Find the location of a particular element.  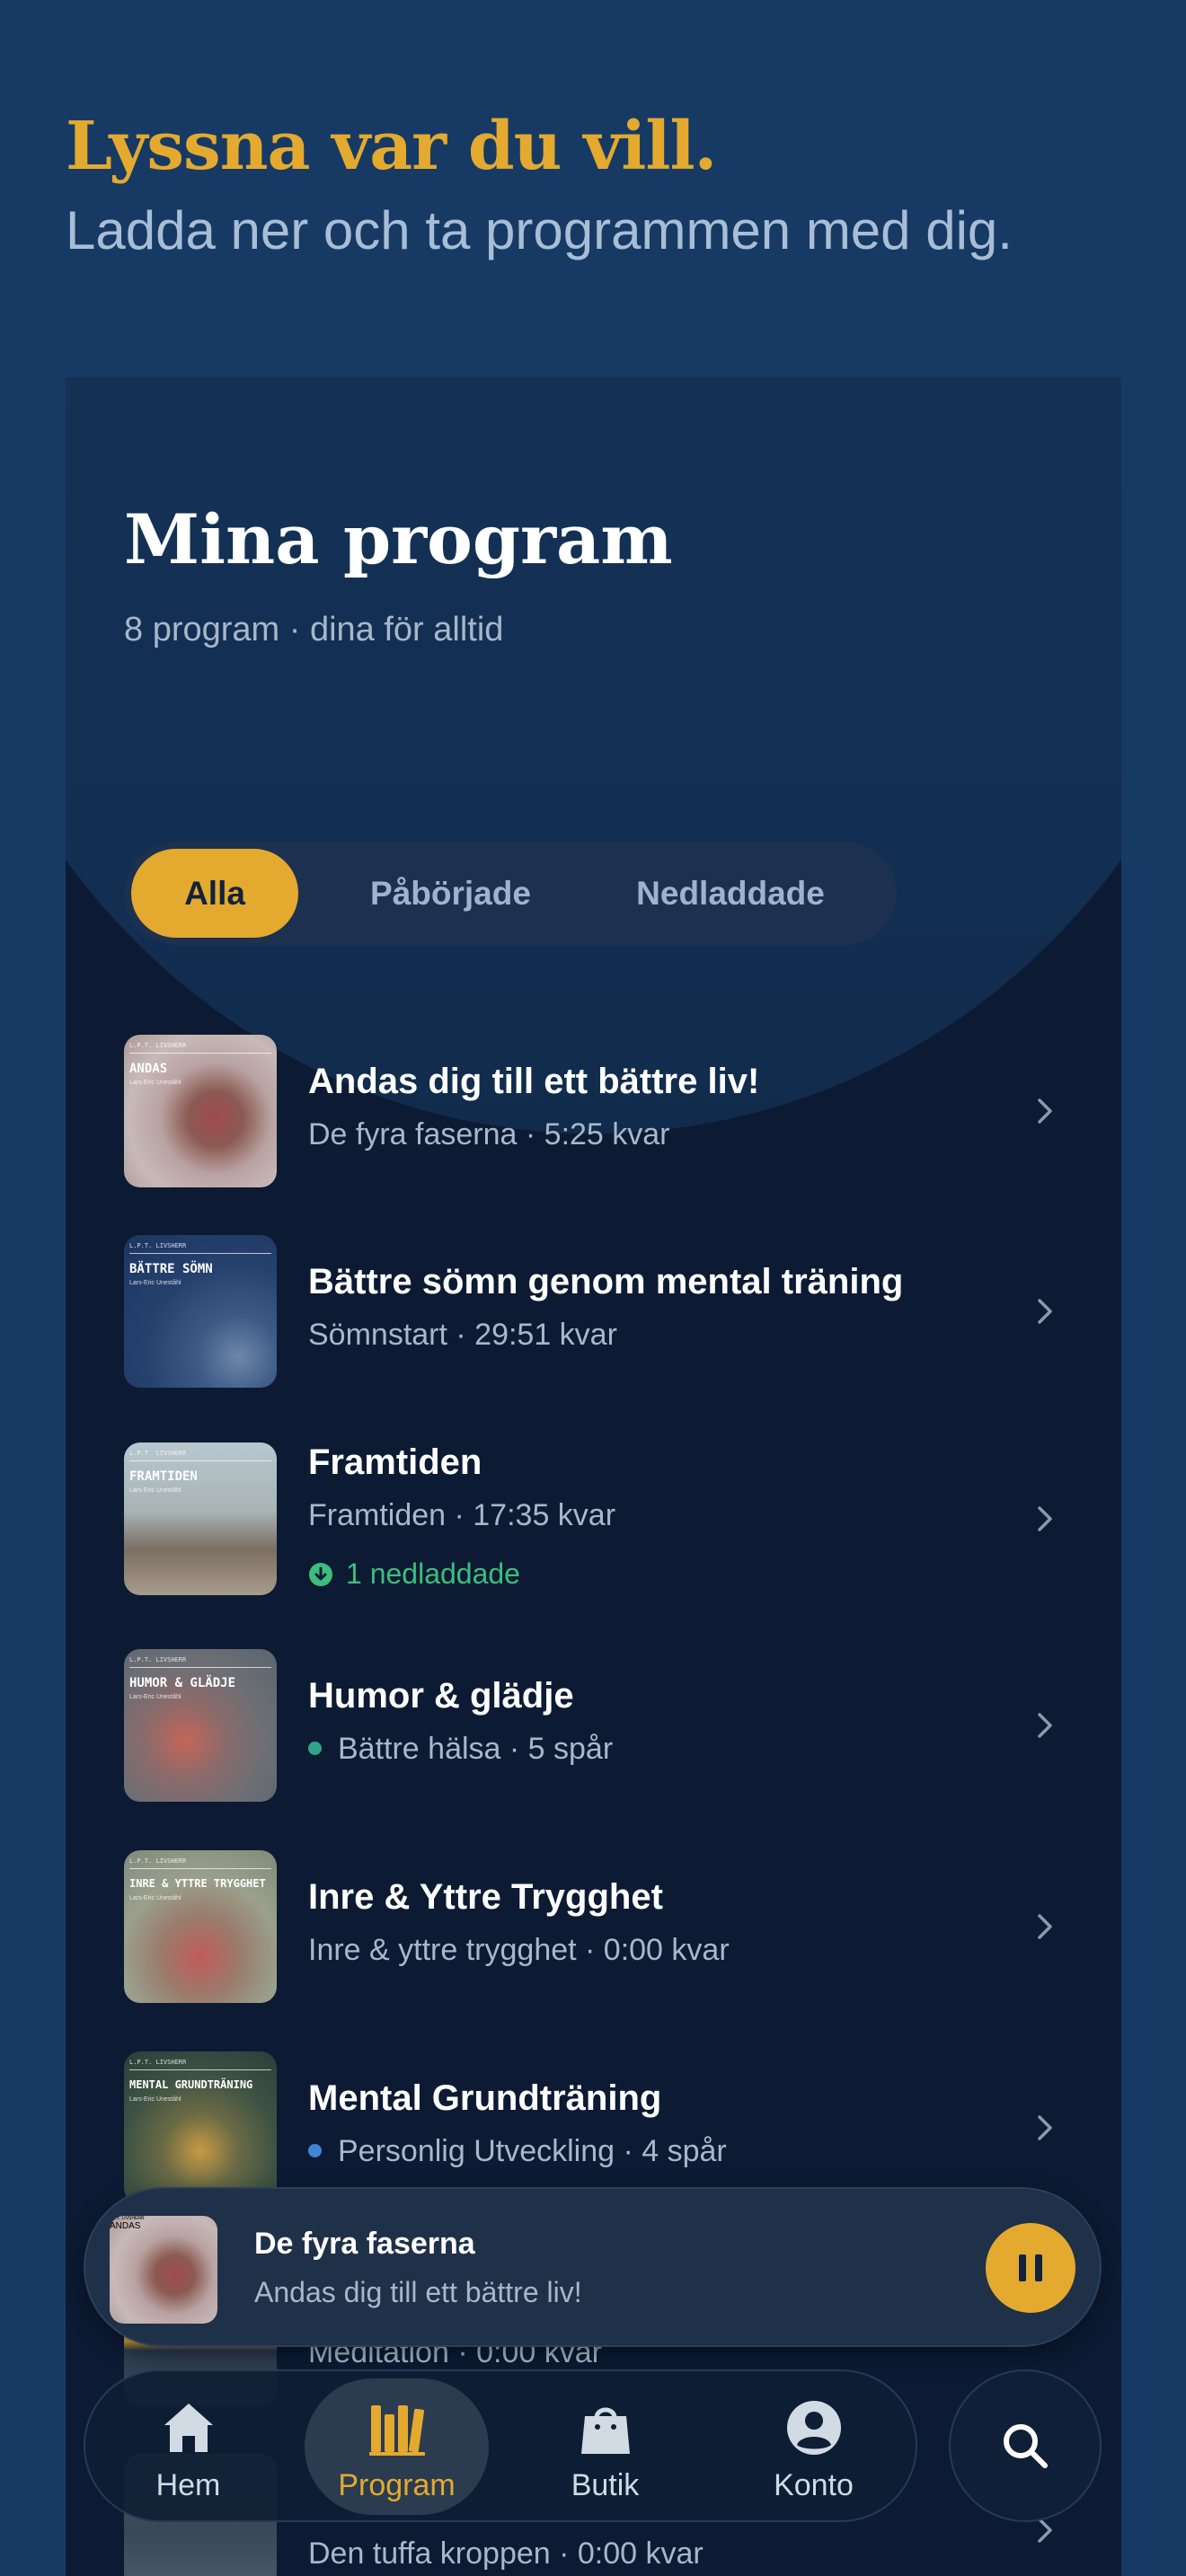

program-progress: Den tuffa kroppen · 0:00 kvar is located at coordinates (506, 2553).